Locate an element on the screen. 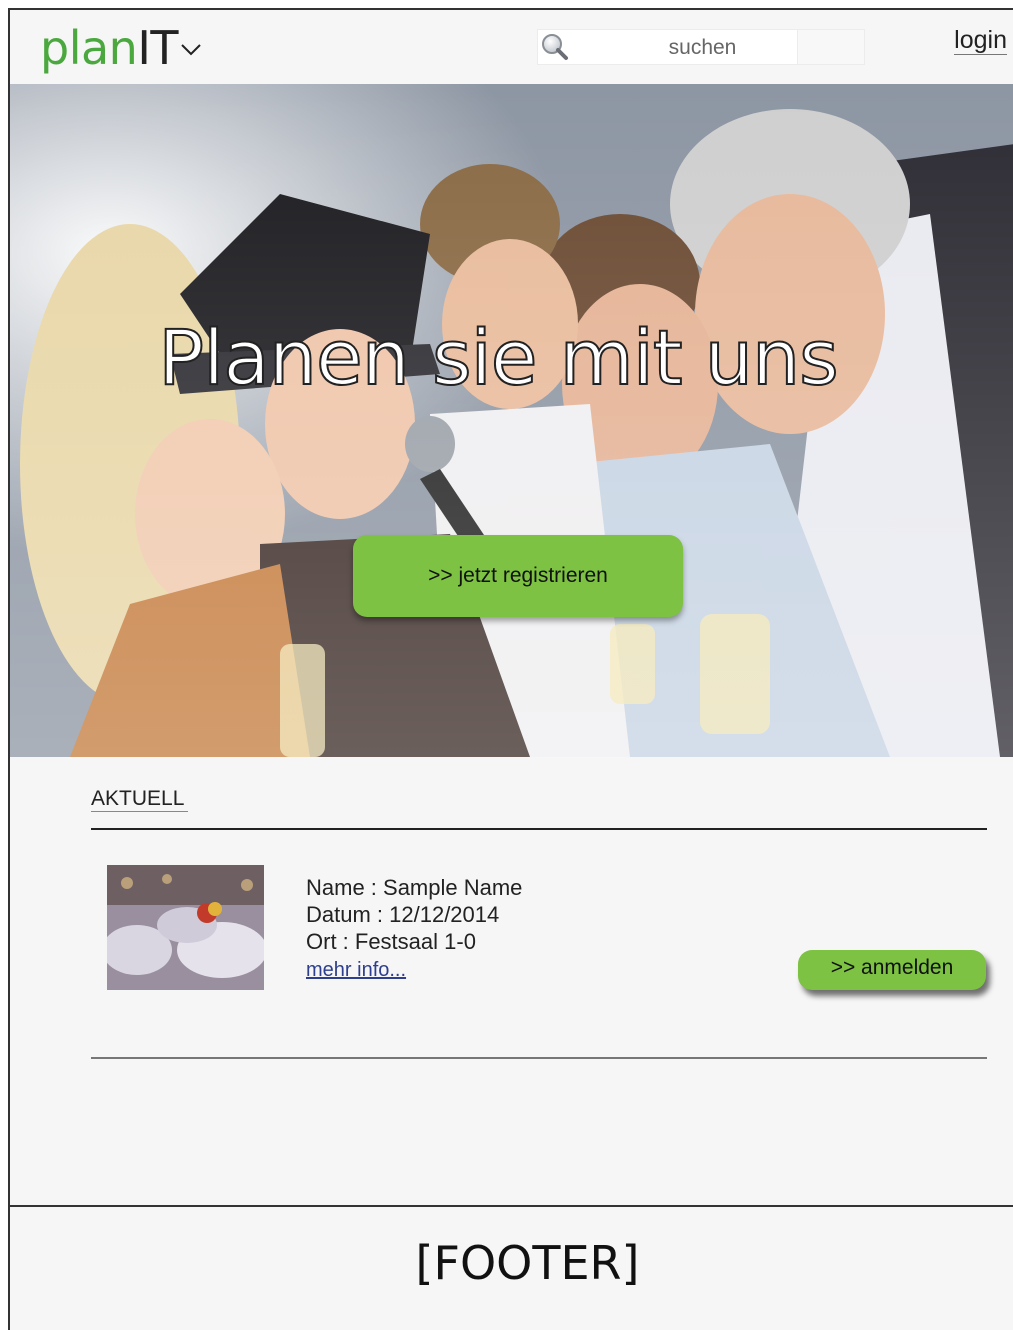  event-thumbnail-image is located at coordinates (185, 927).